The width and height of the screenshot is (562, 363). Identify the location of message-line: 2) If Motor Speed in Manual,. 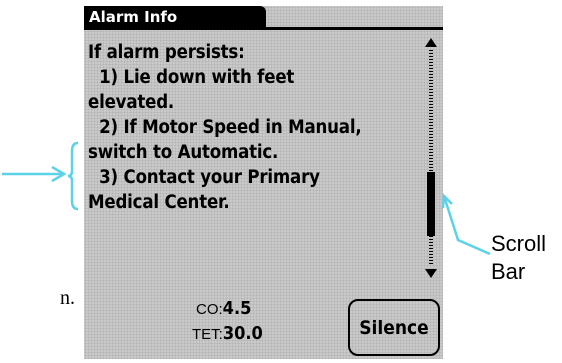
(225, 127).